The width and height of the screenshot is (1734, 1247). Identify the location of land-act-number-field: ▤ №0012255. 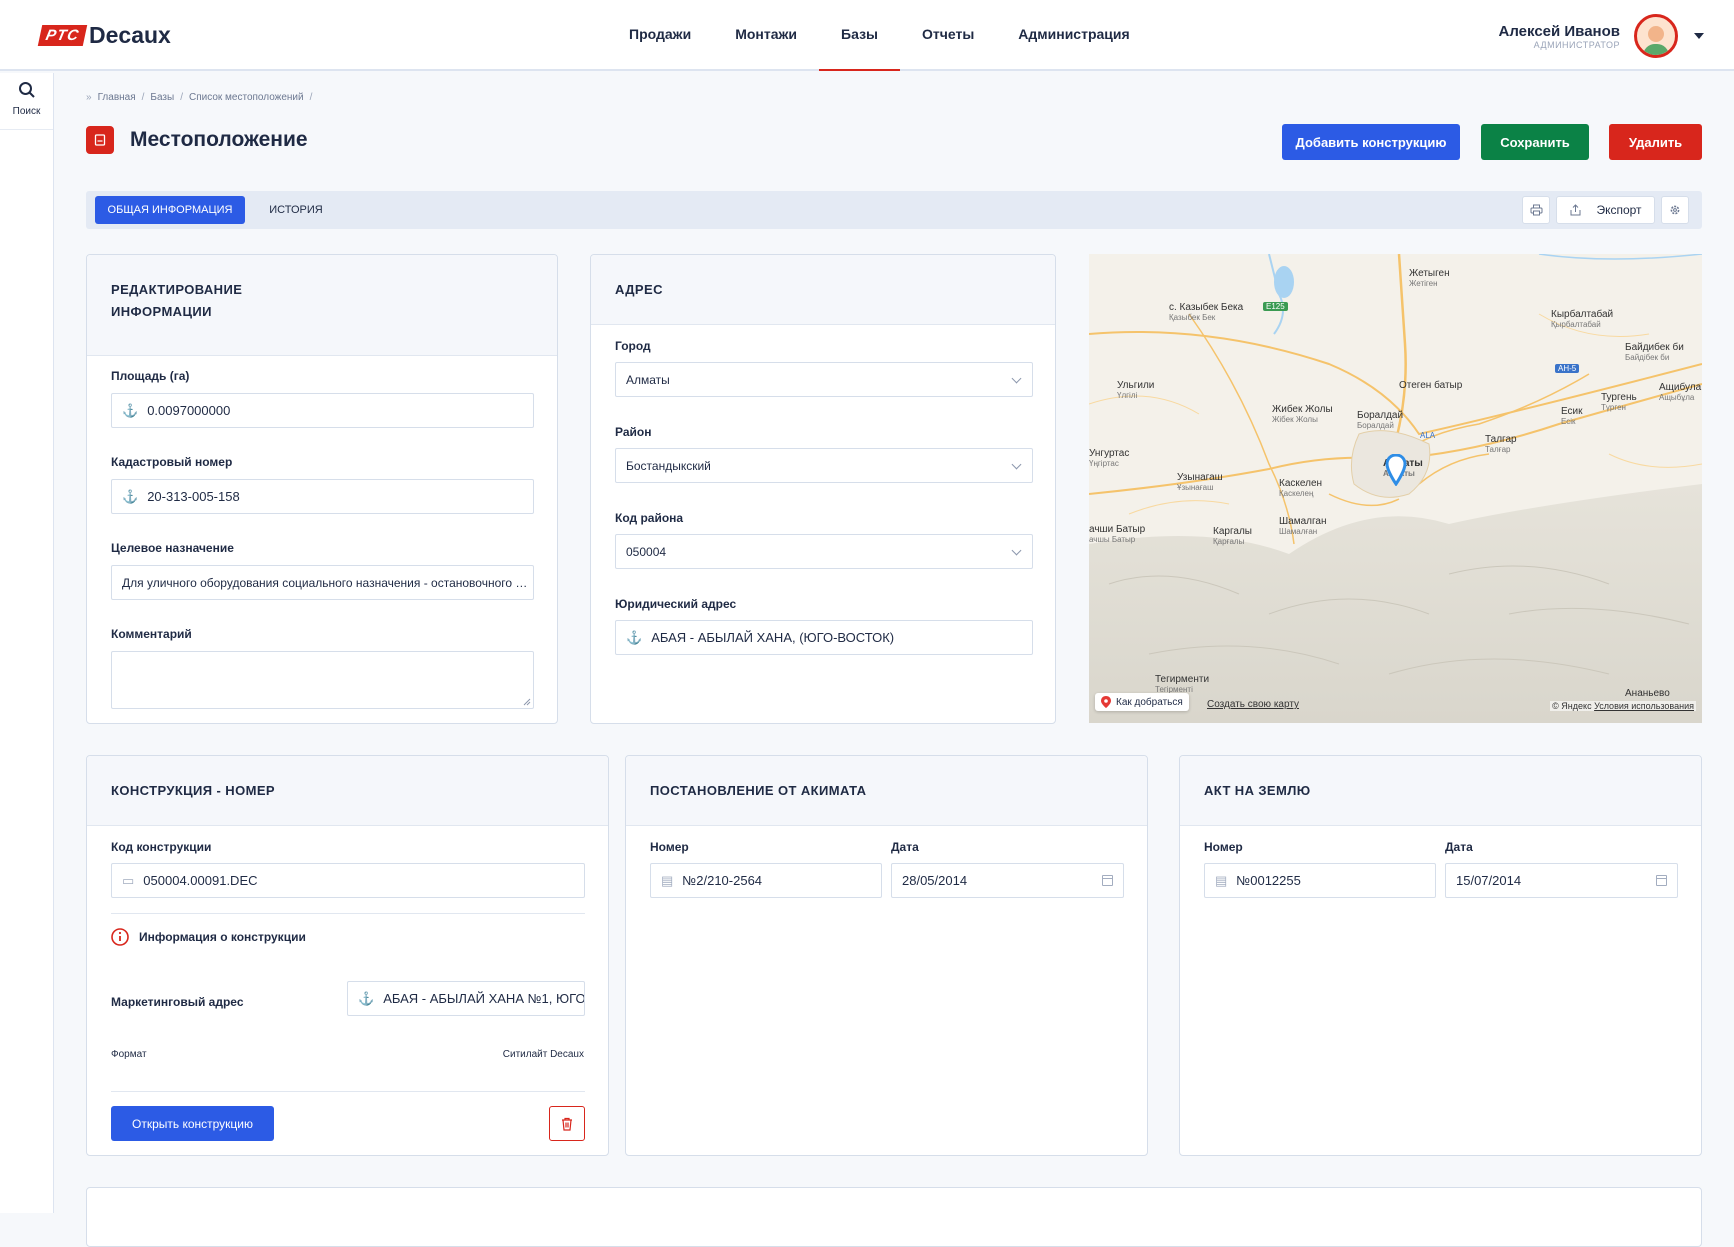
(1320, 880).